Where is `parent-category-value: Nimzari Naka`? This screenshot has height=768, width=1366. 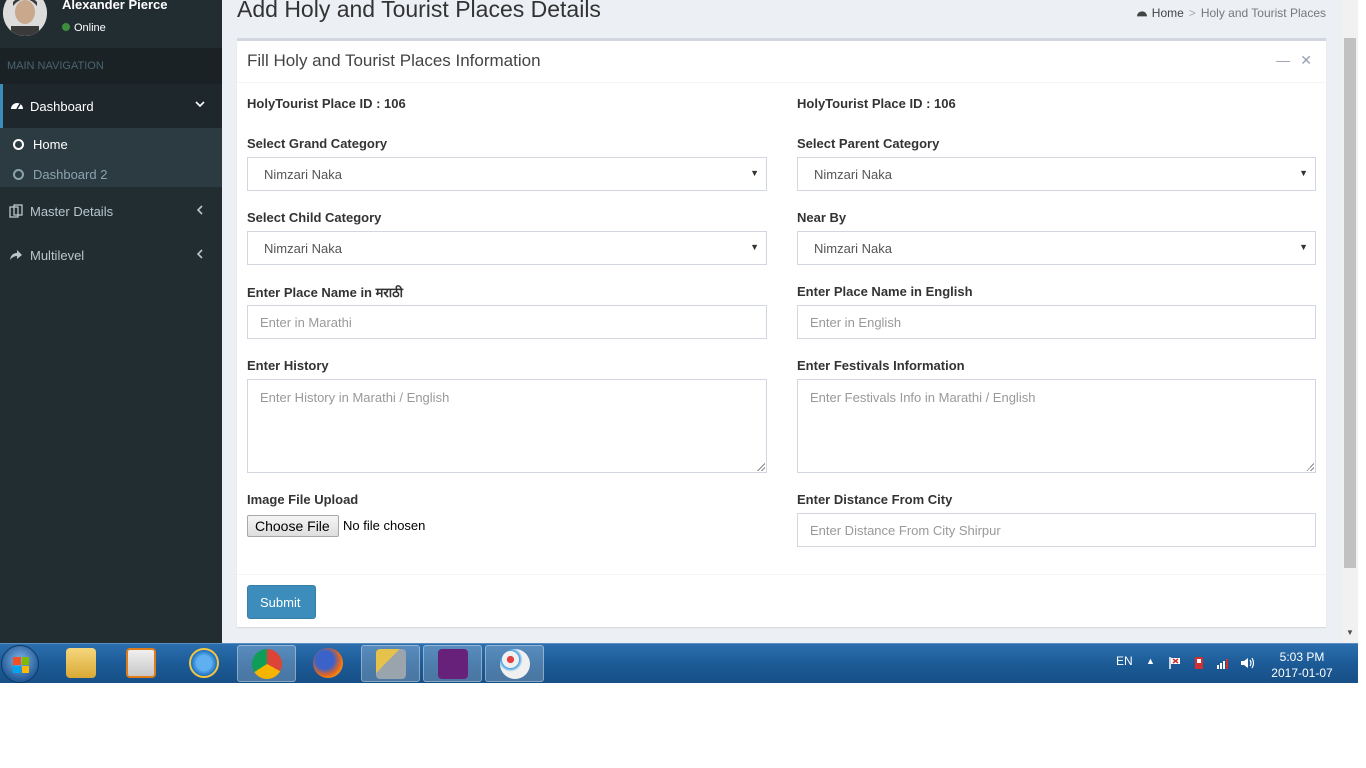 parent-category-value: Nimzari Naka is located at coordinates (853, 174).